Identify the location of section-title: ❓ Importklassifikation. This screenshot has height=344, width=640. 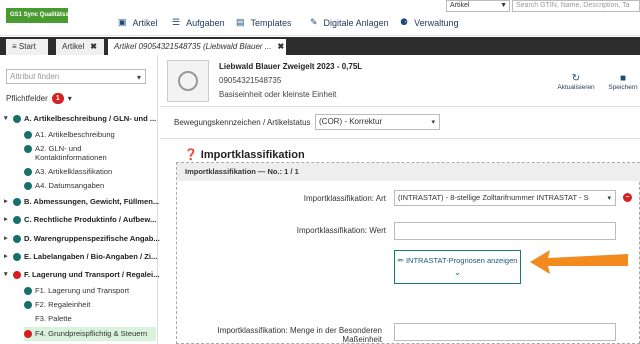
(244, 154).